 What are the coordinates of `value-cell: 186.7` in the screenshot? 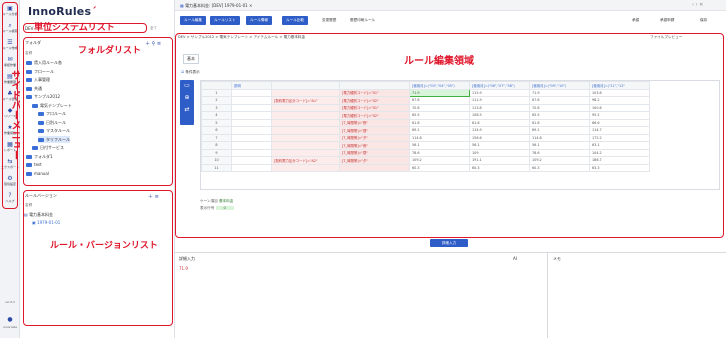 It's located at (619, 160).